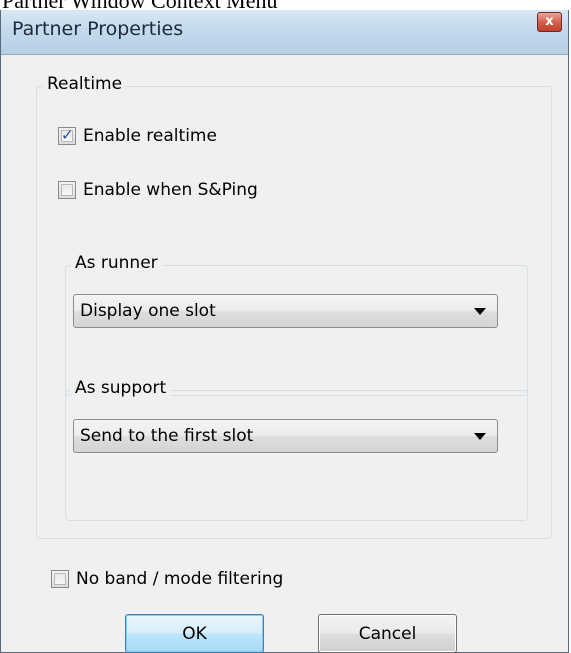 The height and width of the screenshot is (653, 571). What do you see at coordinates (285, 436) in the screenshot?
I see `as-support-dropdown: Send to the first slot` at bounding box center [285, 436].